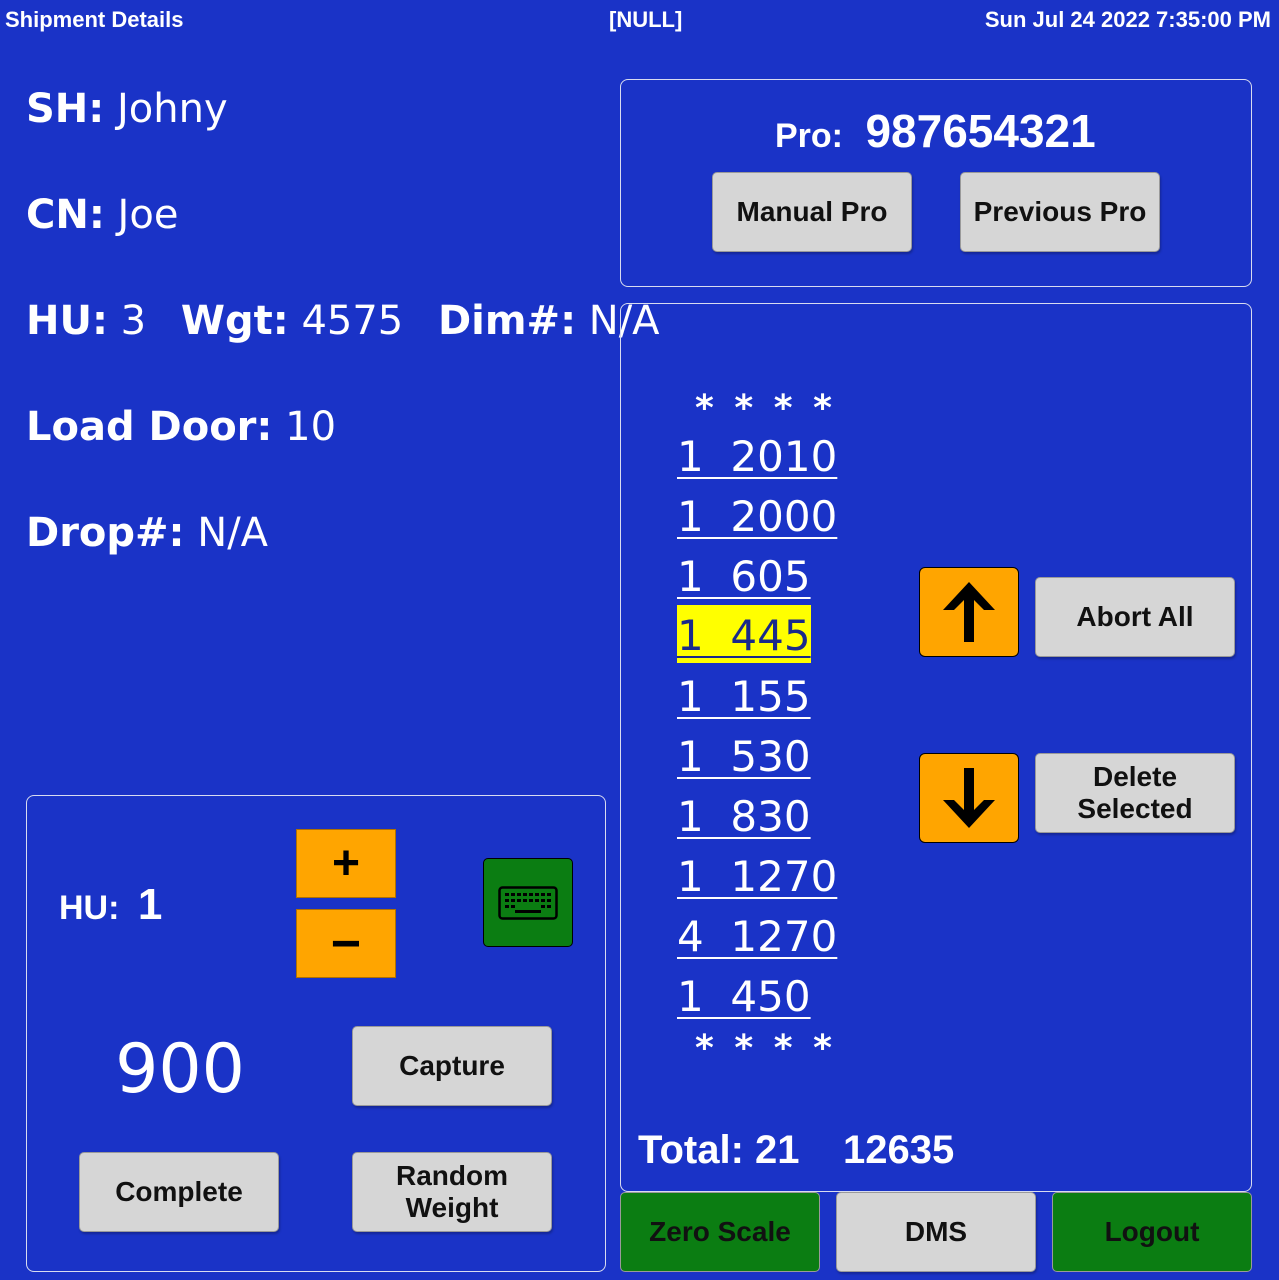 This screenshot has width=1279, height=1280. Describe the element at coordinates (179, 1192) in the screenshot. I see `complete-button: Complete` at that location.